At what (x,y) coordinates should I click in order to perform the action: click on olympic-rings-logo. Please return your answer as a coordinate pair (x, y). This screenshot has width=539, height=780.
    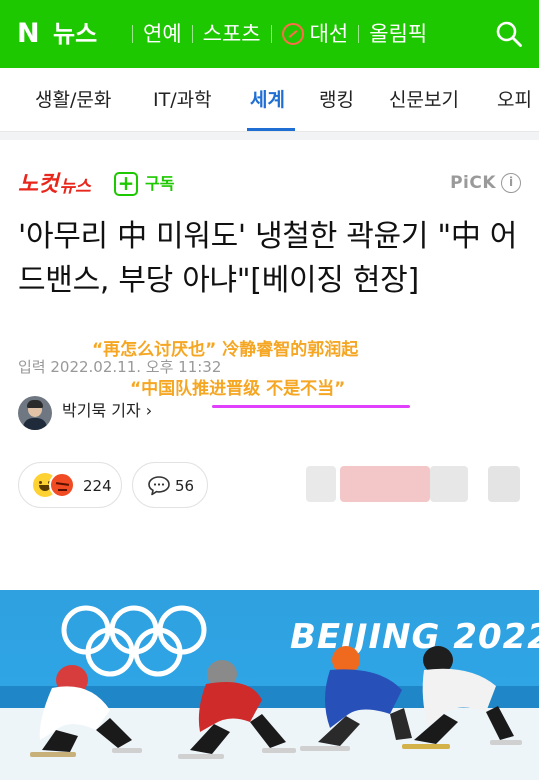
    Looking at the image, I should click on (134, 641).